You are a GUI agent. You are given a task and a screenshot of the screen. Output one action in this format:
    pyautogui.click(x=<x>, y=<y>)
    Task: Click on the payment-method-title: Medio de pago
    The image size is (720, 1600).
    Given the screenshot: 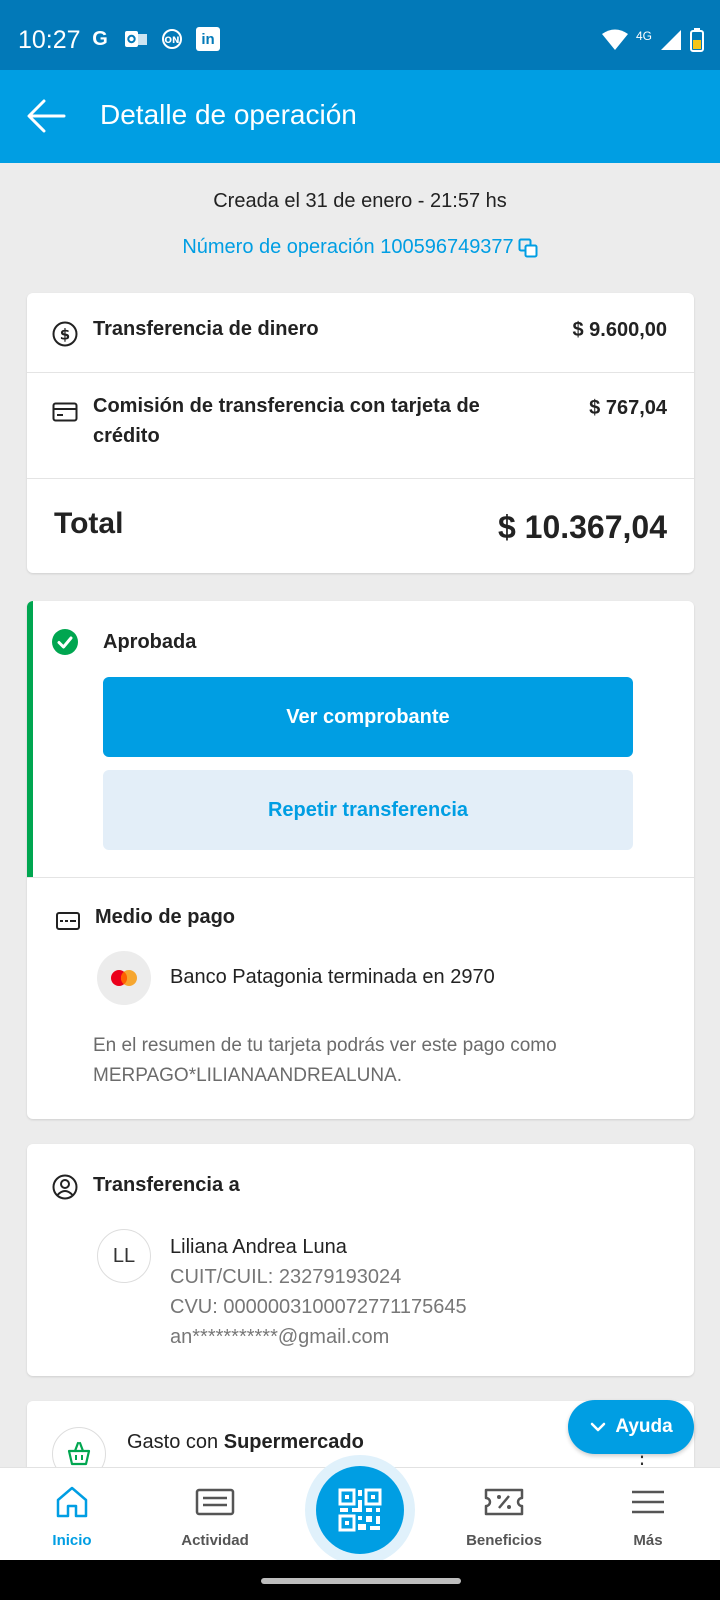 What is the action you would take?
    pyautogui.click(x=165, y=917)
    